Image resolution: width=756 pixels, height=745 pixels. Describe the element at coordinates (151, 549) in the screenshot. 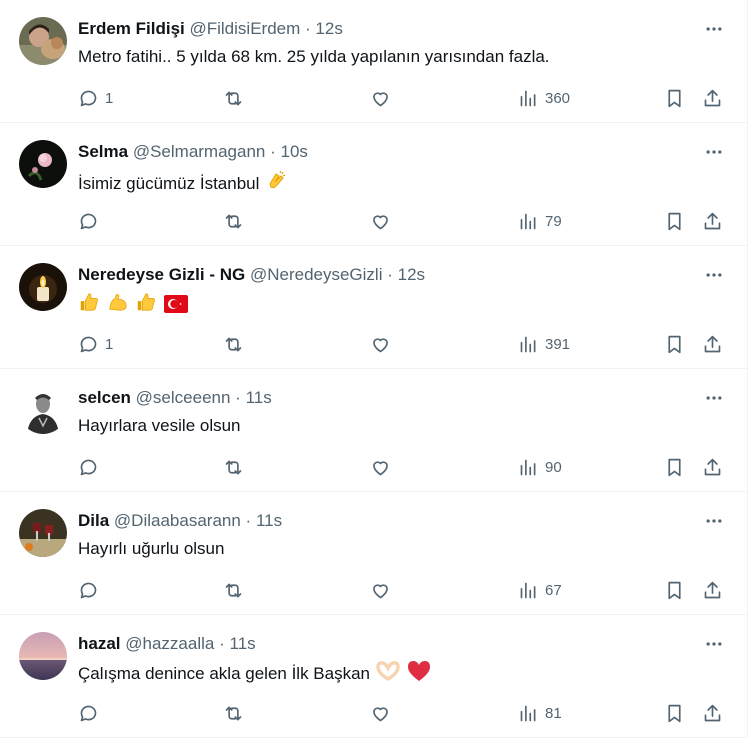

I see `tweet-text: Hayırlı uğurlu olsun` at that location.